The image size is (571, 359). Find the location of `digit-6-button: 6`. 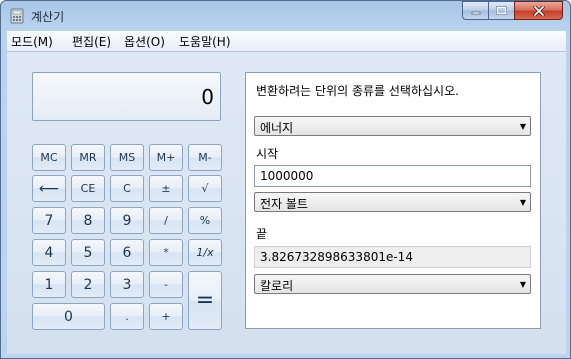

digit-6-button: 6 is located at coordinates (127, 252).